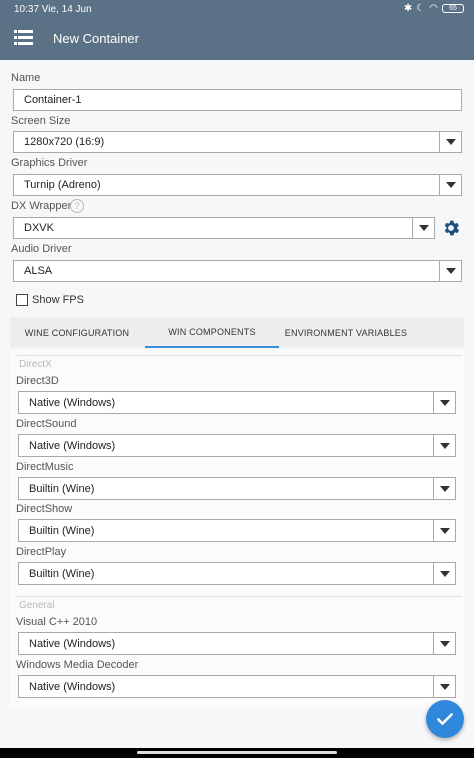  I want to click on show-fps-checkbox, so click(22, 300).